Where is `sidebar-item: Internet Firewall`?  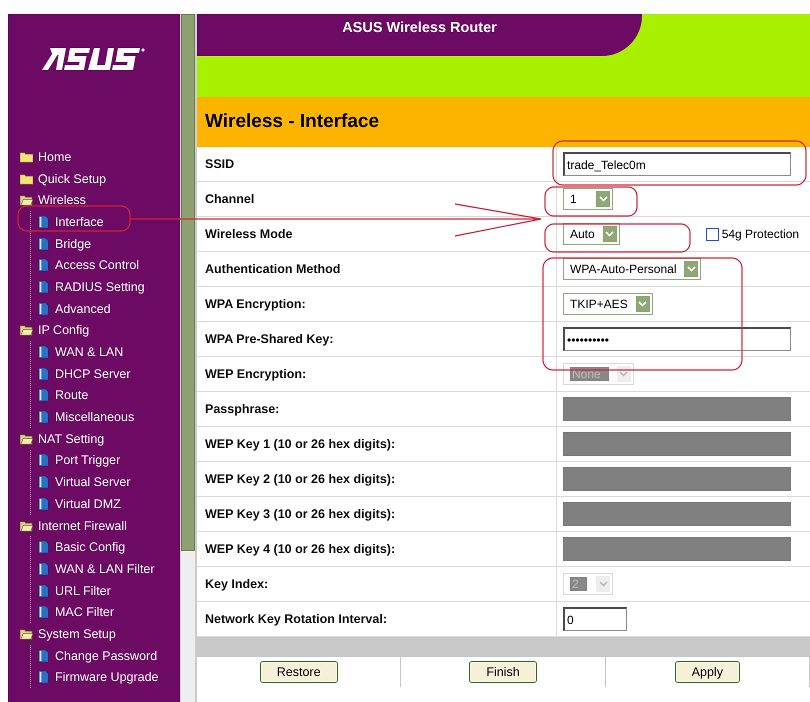
sidebar-item: Internet Firewall is located at coordinates (100, 525).